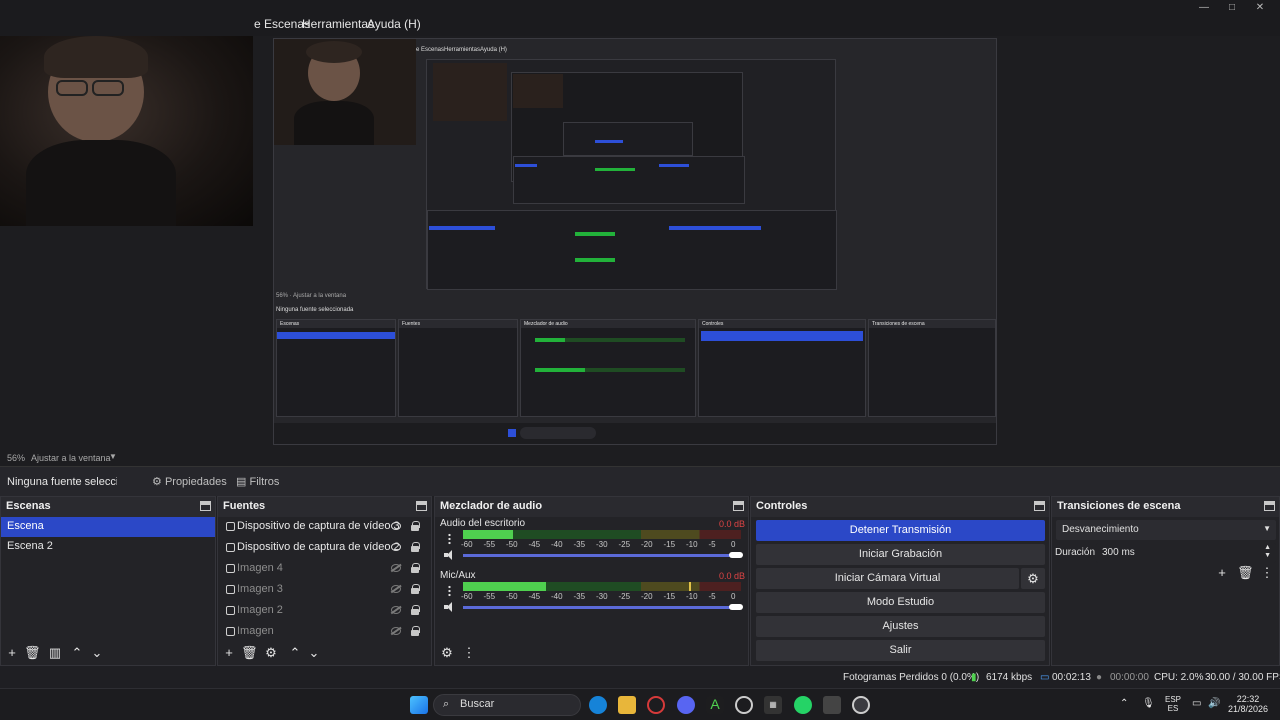 The height and width of the screenshot is (720, 1280). Describe the element at coordinates (324, 611) in the screenshot. I see `source-item: Imagen 2` at that location.